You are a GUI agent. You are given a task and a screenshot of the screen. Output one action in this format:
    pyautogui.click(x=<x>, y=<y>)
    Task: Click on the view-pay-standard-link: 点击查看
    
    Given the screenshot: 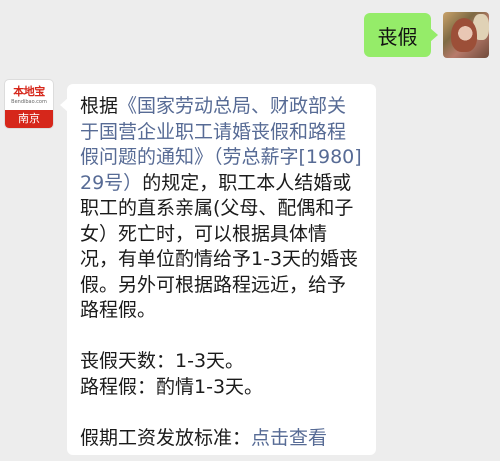 What is the action you would take?
    pyautogui.click(x=289, y=438)
    